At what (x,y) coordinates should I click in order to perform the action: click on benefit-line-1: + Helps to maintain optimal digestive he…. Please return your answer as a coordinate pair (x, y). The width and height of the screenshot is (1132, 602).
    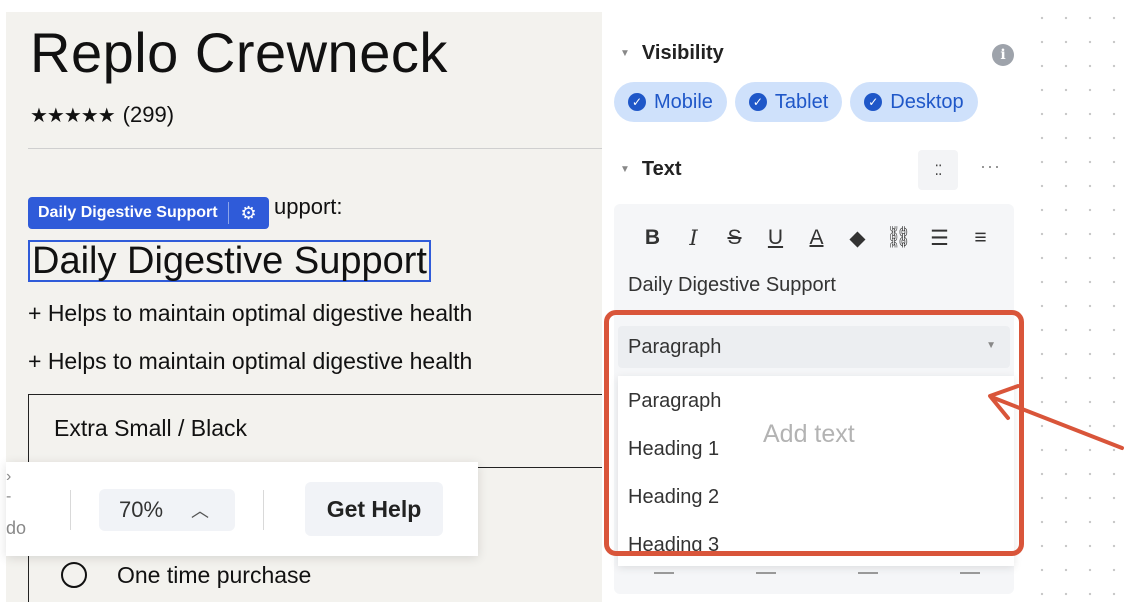
    Looking at the image, I should click on (250, 313).